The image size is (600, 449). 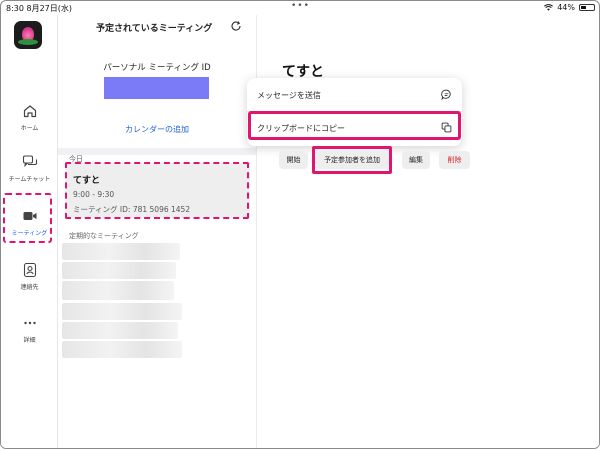 What do you see at coordinates (293, 160) in the screenshot?
I see `start-button: 開始` at bounding box center [293, 160].